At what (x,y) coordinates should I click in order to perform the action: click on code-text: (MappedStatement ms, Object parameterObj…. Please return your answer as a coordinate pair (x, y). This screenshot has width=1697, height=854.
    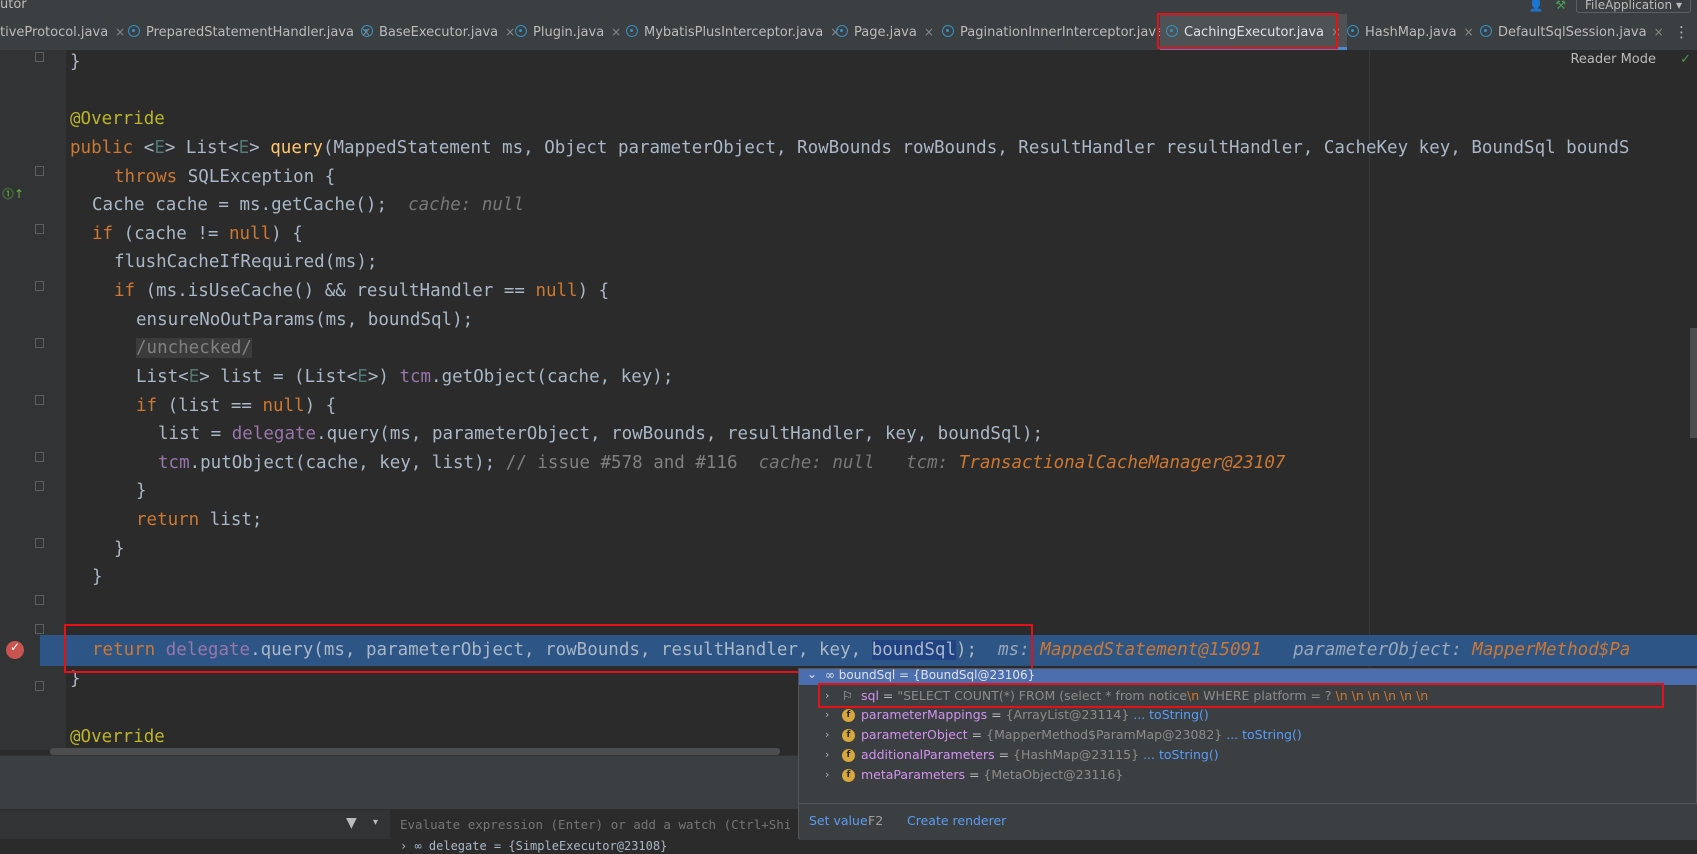
    Looking at the image, I should click on (976, 148).